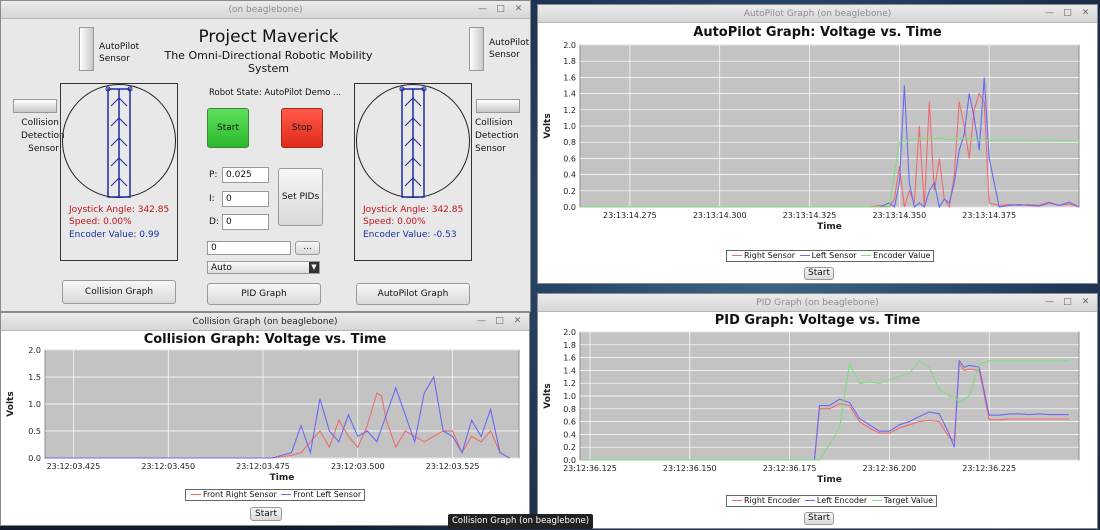  I want to click on app-title: Project Maverick, so click(268, 37).